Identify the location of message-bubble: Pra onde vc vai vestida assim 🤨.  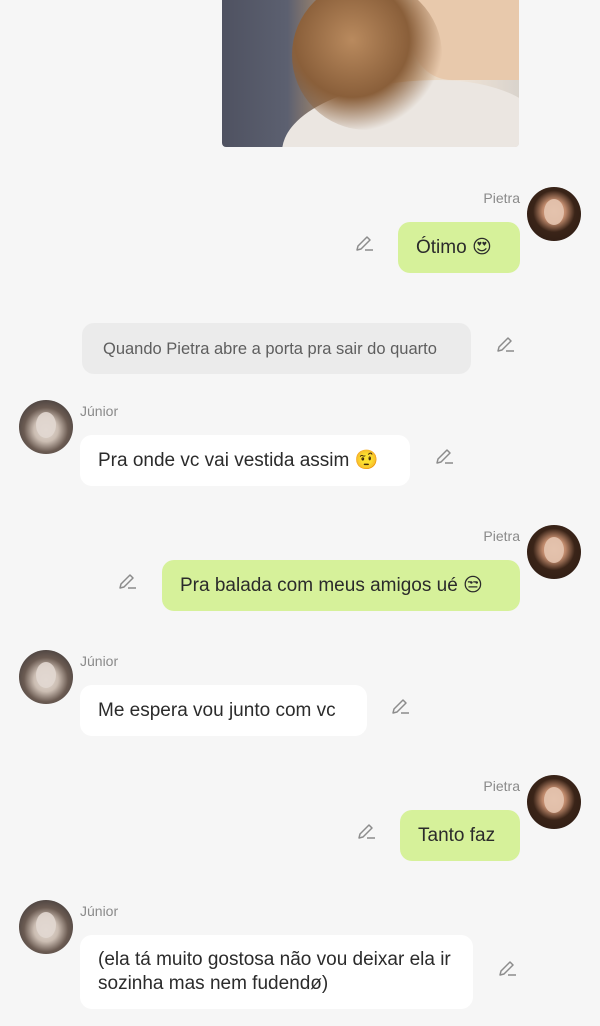
(245, 460).